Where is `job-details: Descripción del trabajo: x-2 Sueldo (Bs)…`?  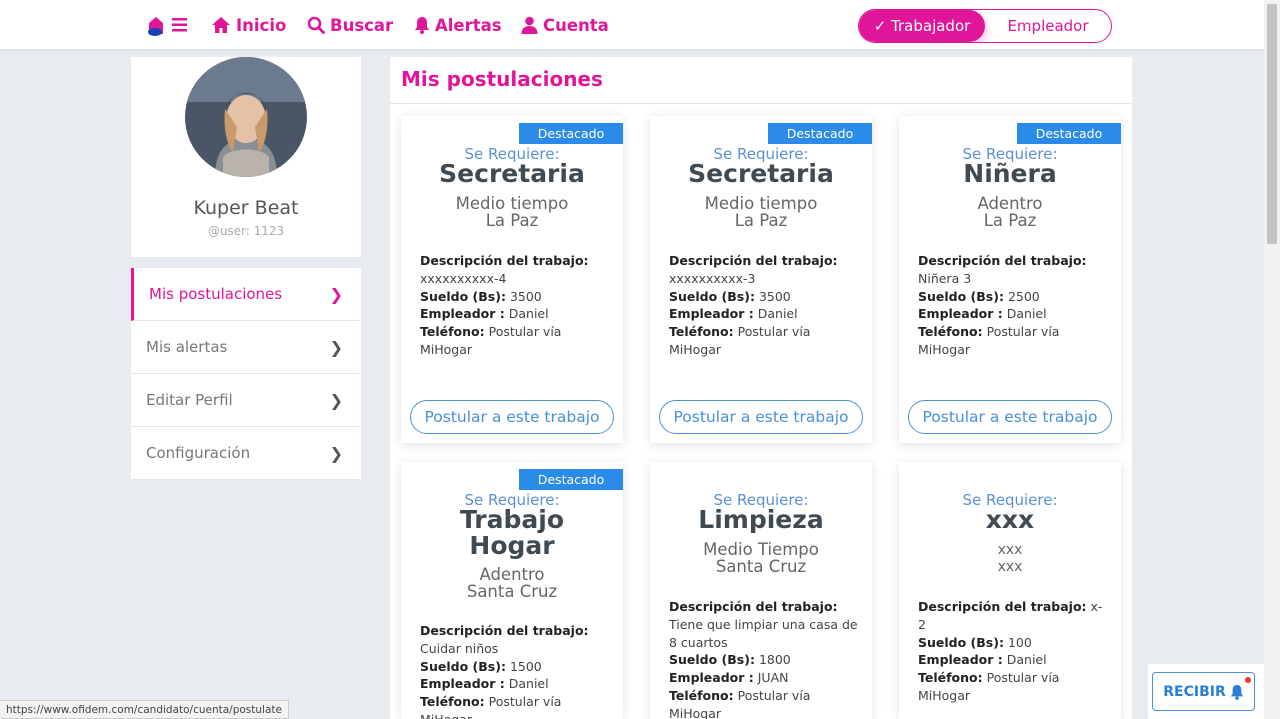
job-details: Descripción del trabajo: x-2 Sueldo (Bs)… is located at coordinates (1010, 651).